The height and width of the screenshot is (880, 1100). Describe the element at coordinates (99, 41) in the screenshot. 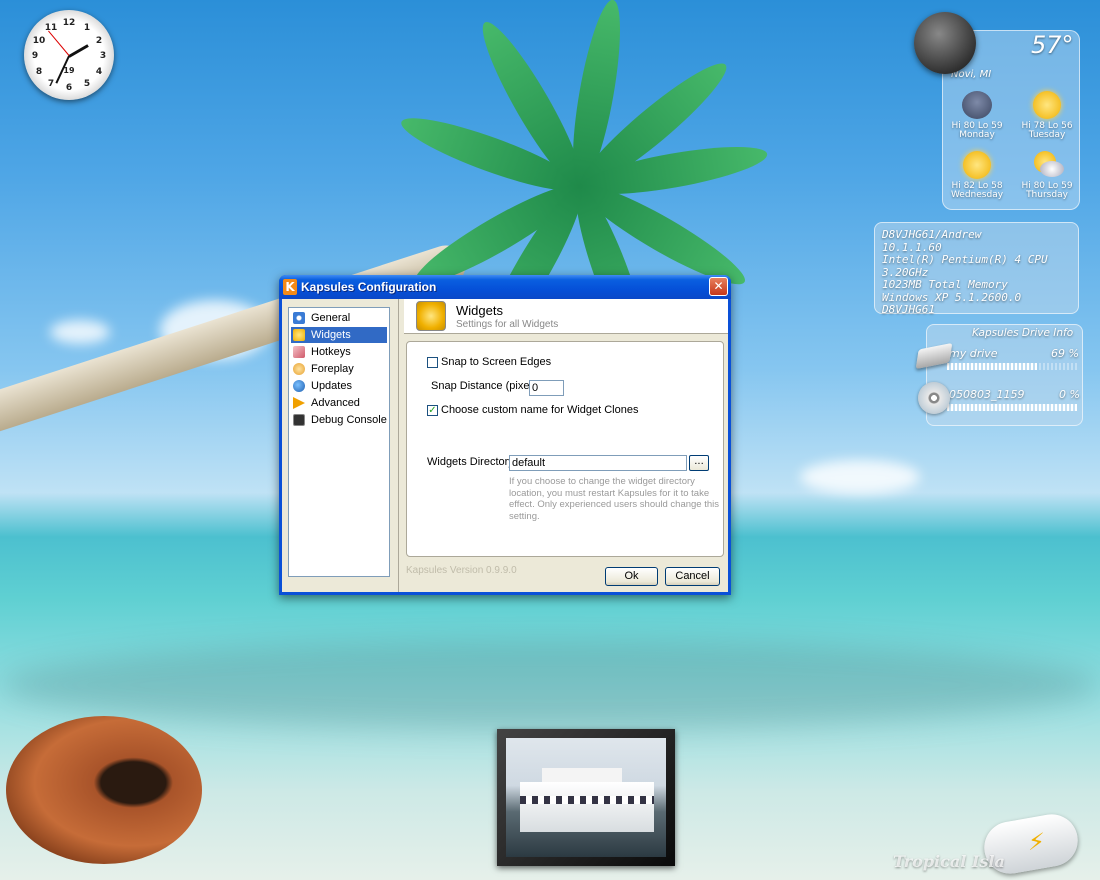

I see `clock-number: 2` at that location.